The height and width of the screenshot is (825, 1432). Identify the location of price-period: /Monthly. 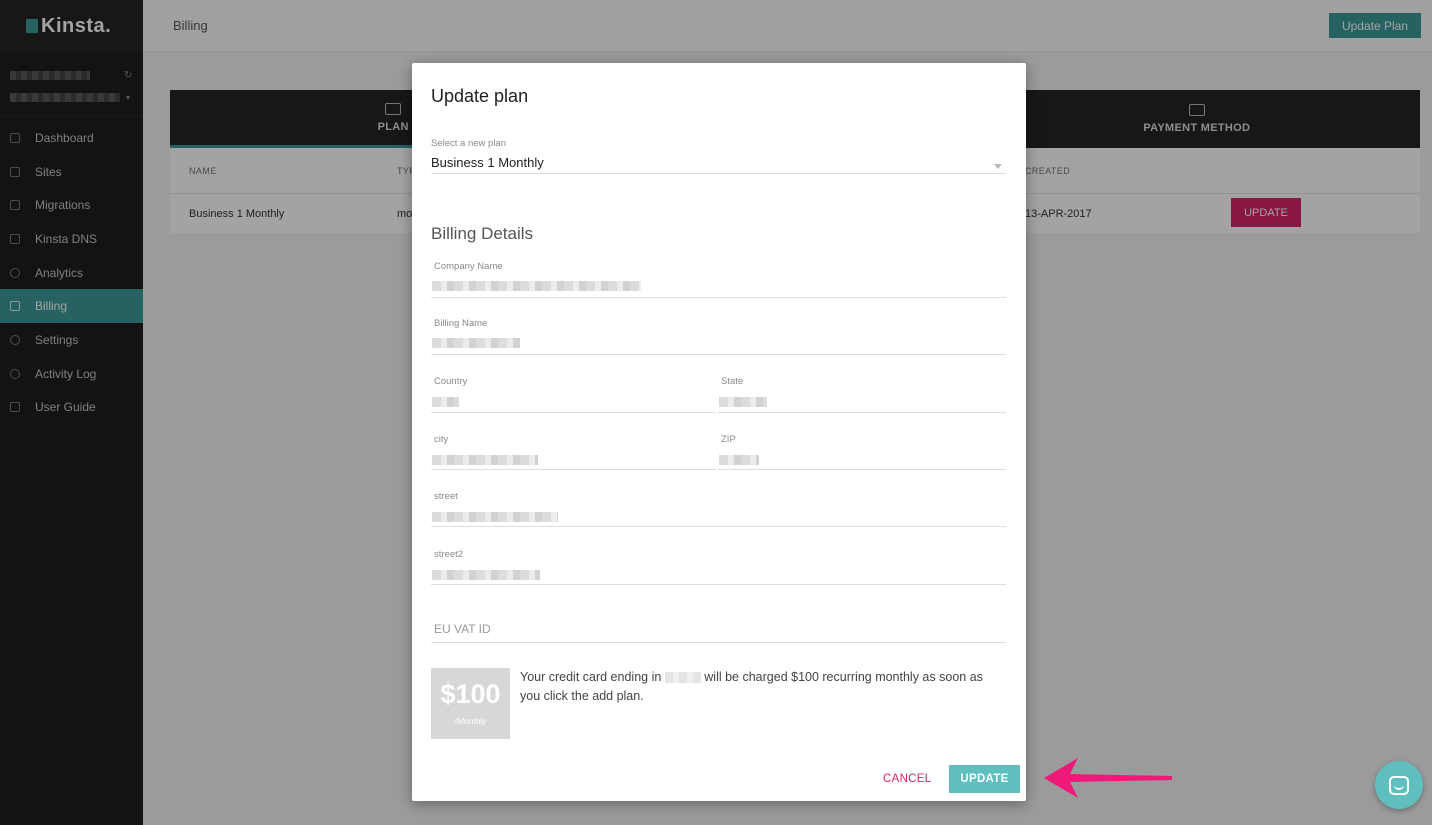
(470, 721).